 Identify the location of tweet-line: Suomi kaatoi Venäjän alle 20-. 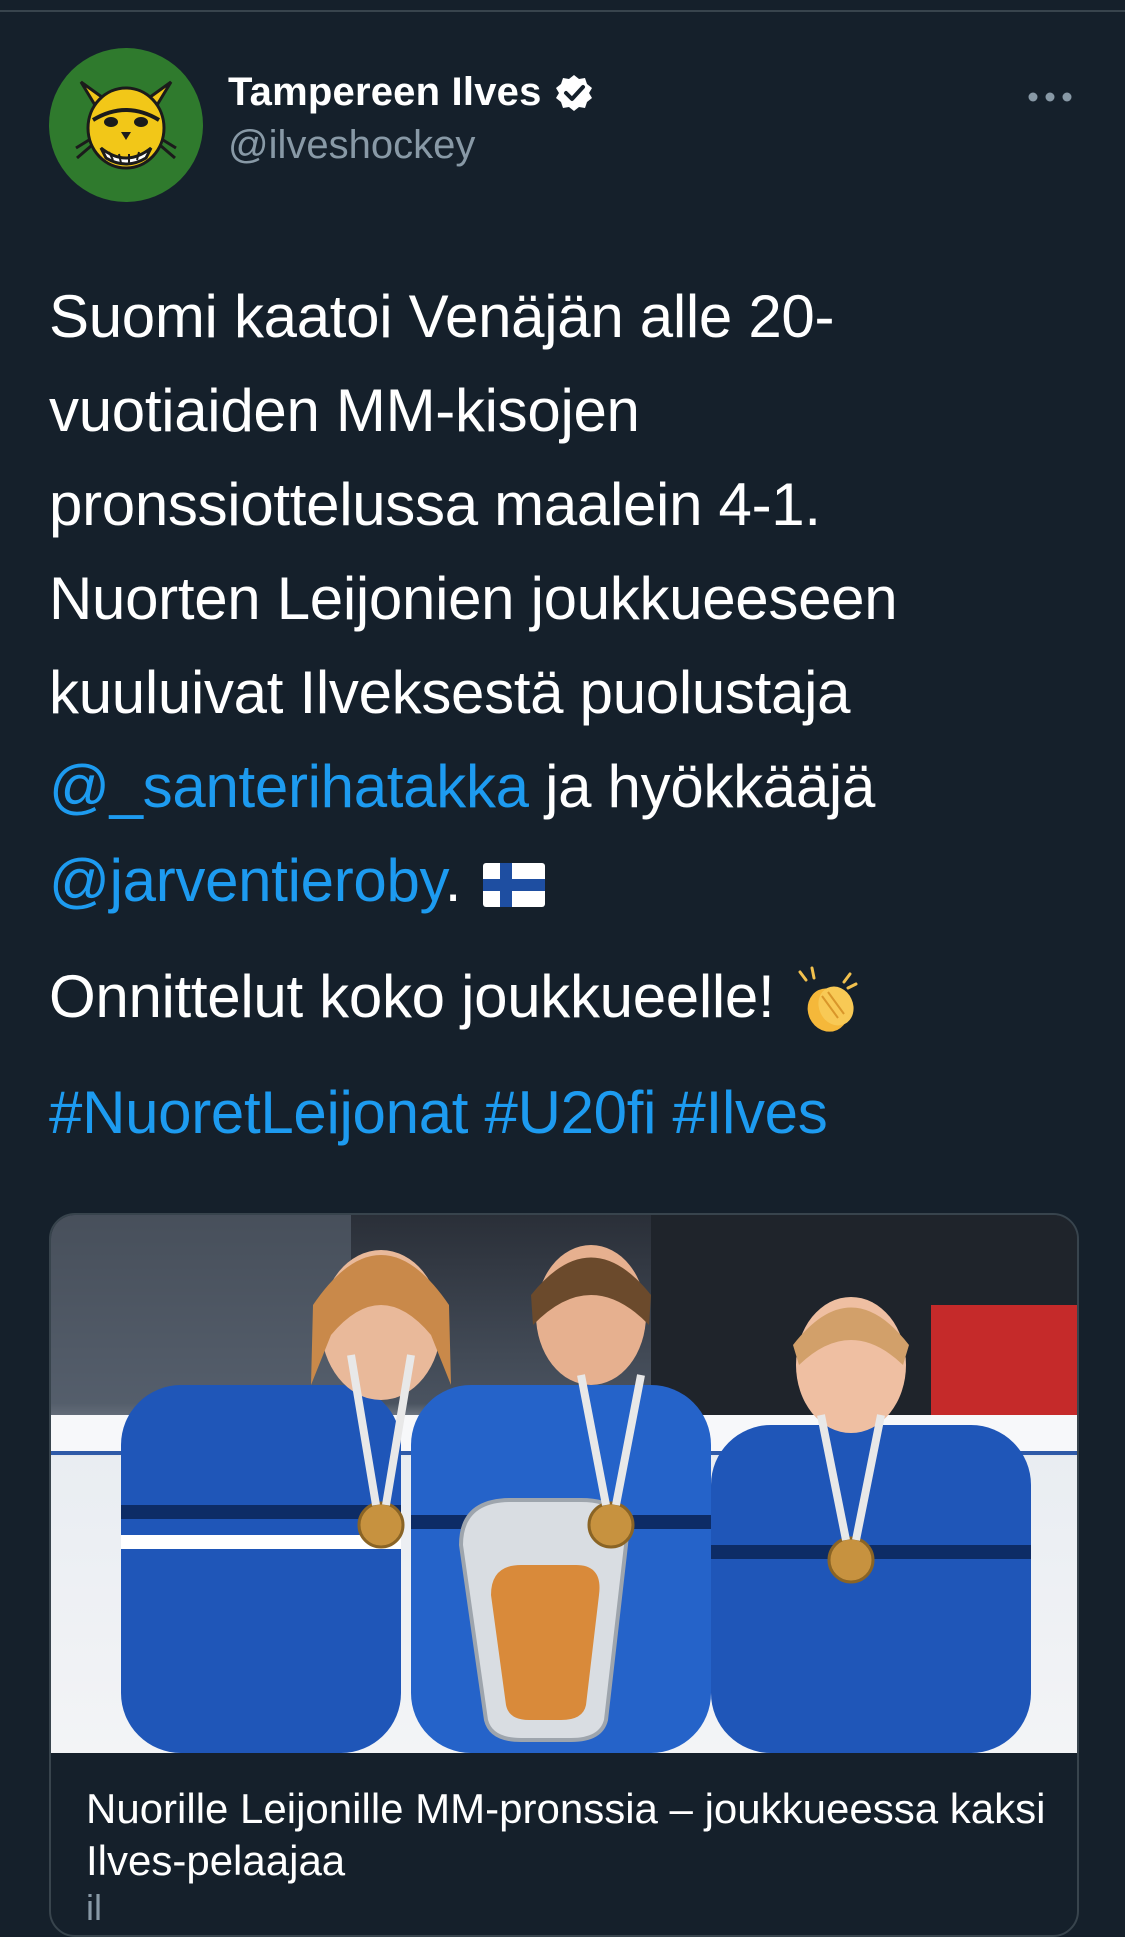
(442, 316).